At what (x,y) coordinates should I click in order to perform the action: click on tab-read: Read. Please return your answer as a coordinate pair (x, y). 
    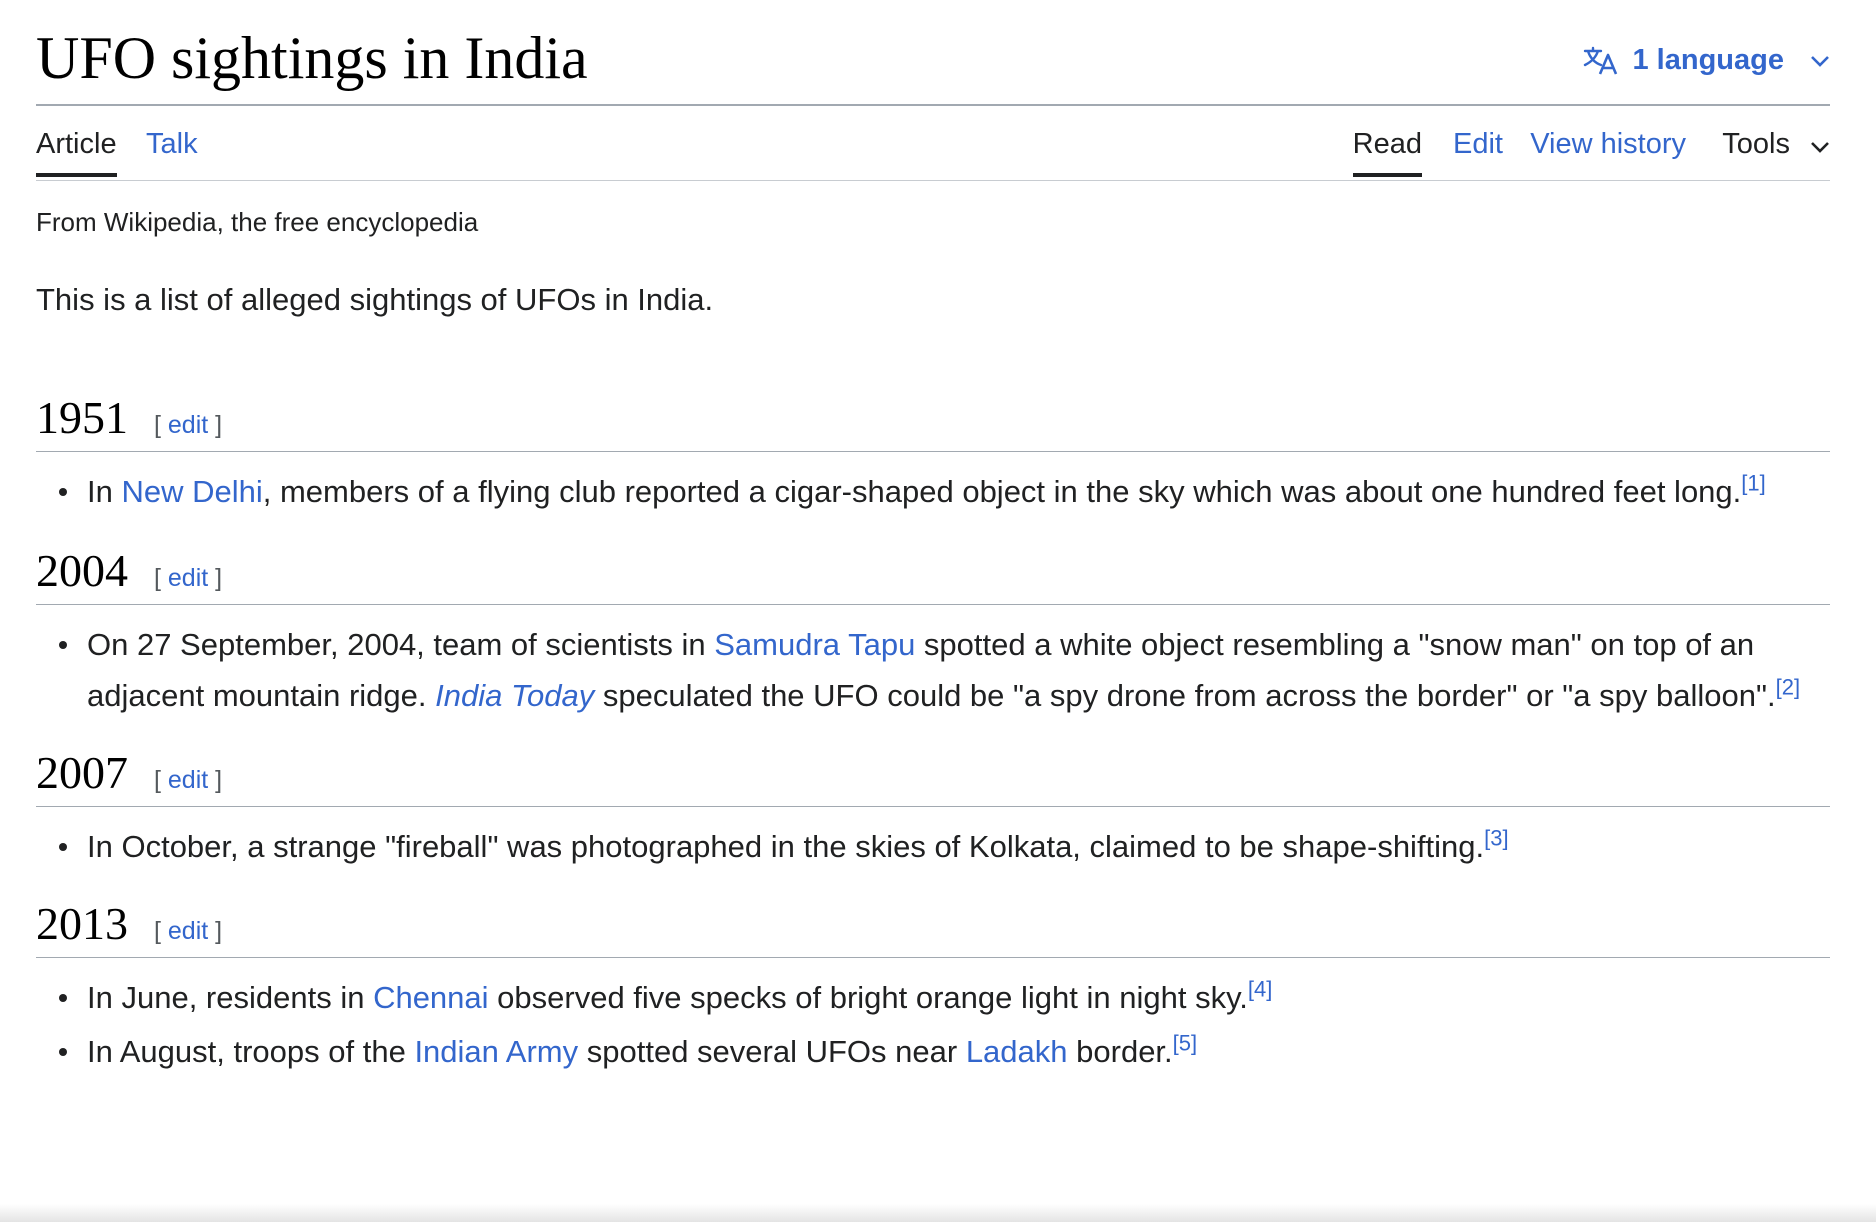
    Looking at the image, I should click on (1387, 153).